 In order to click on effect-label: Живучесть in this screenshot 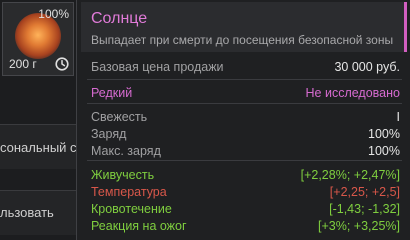, I will do `click(123, 175)`.